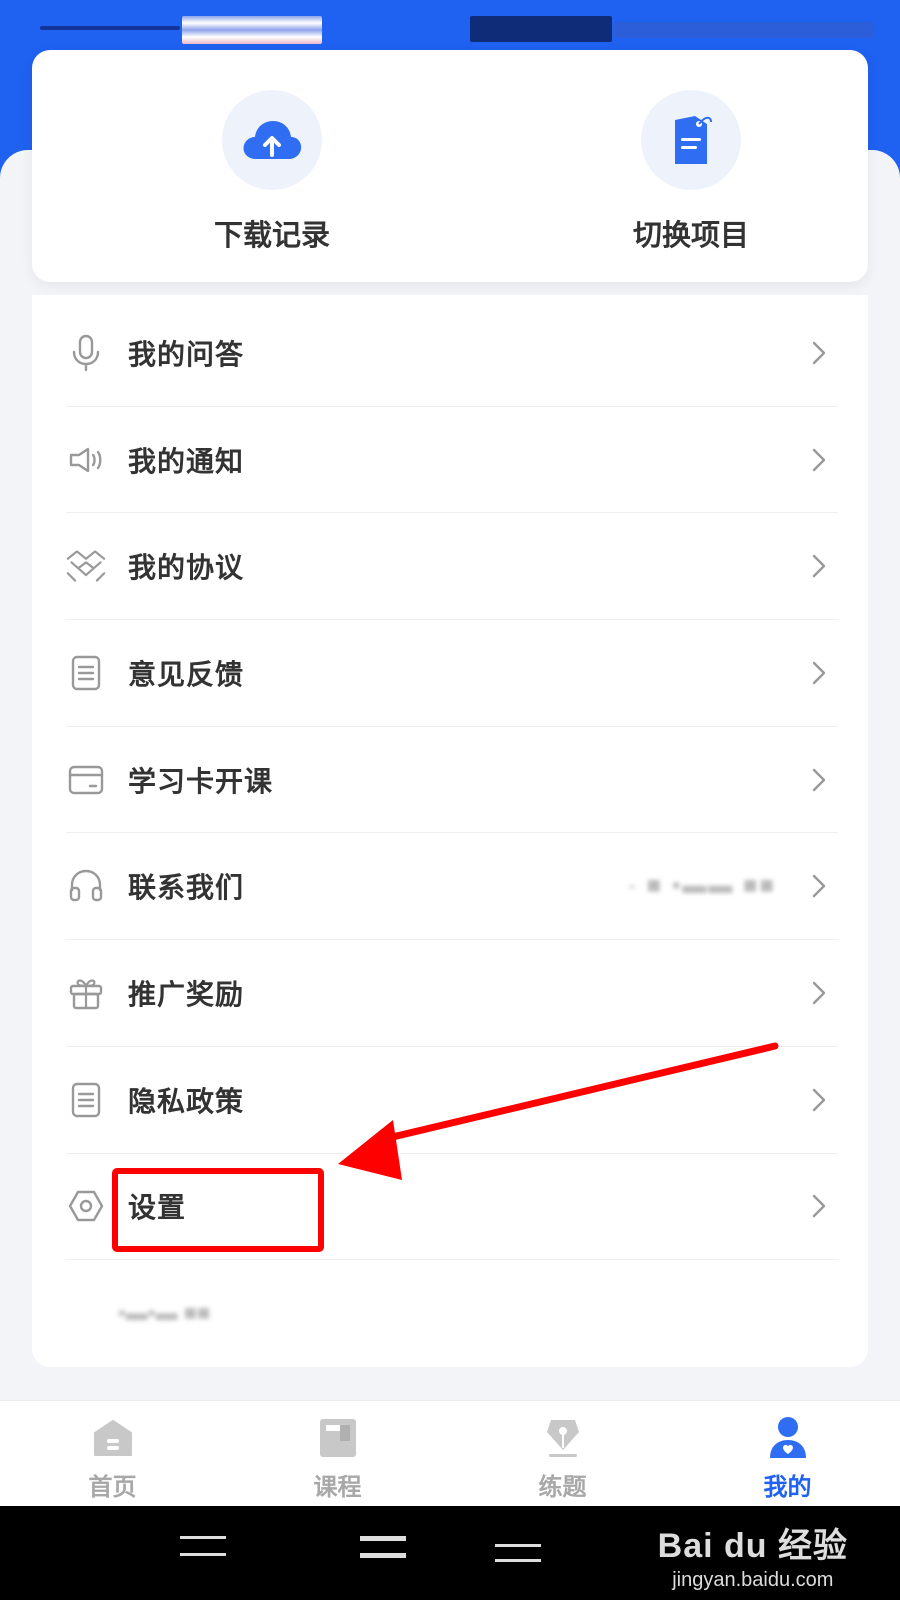 This screenshot has height=1600, width=900. What do you see at coordinates (788, 1438) in the screenshot?
I see `user-icon` at bounding box center [788, 1438].